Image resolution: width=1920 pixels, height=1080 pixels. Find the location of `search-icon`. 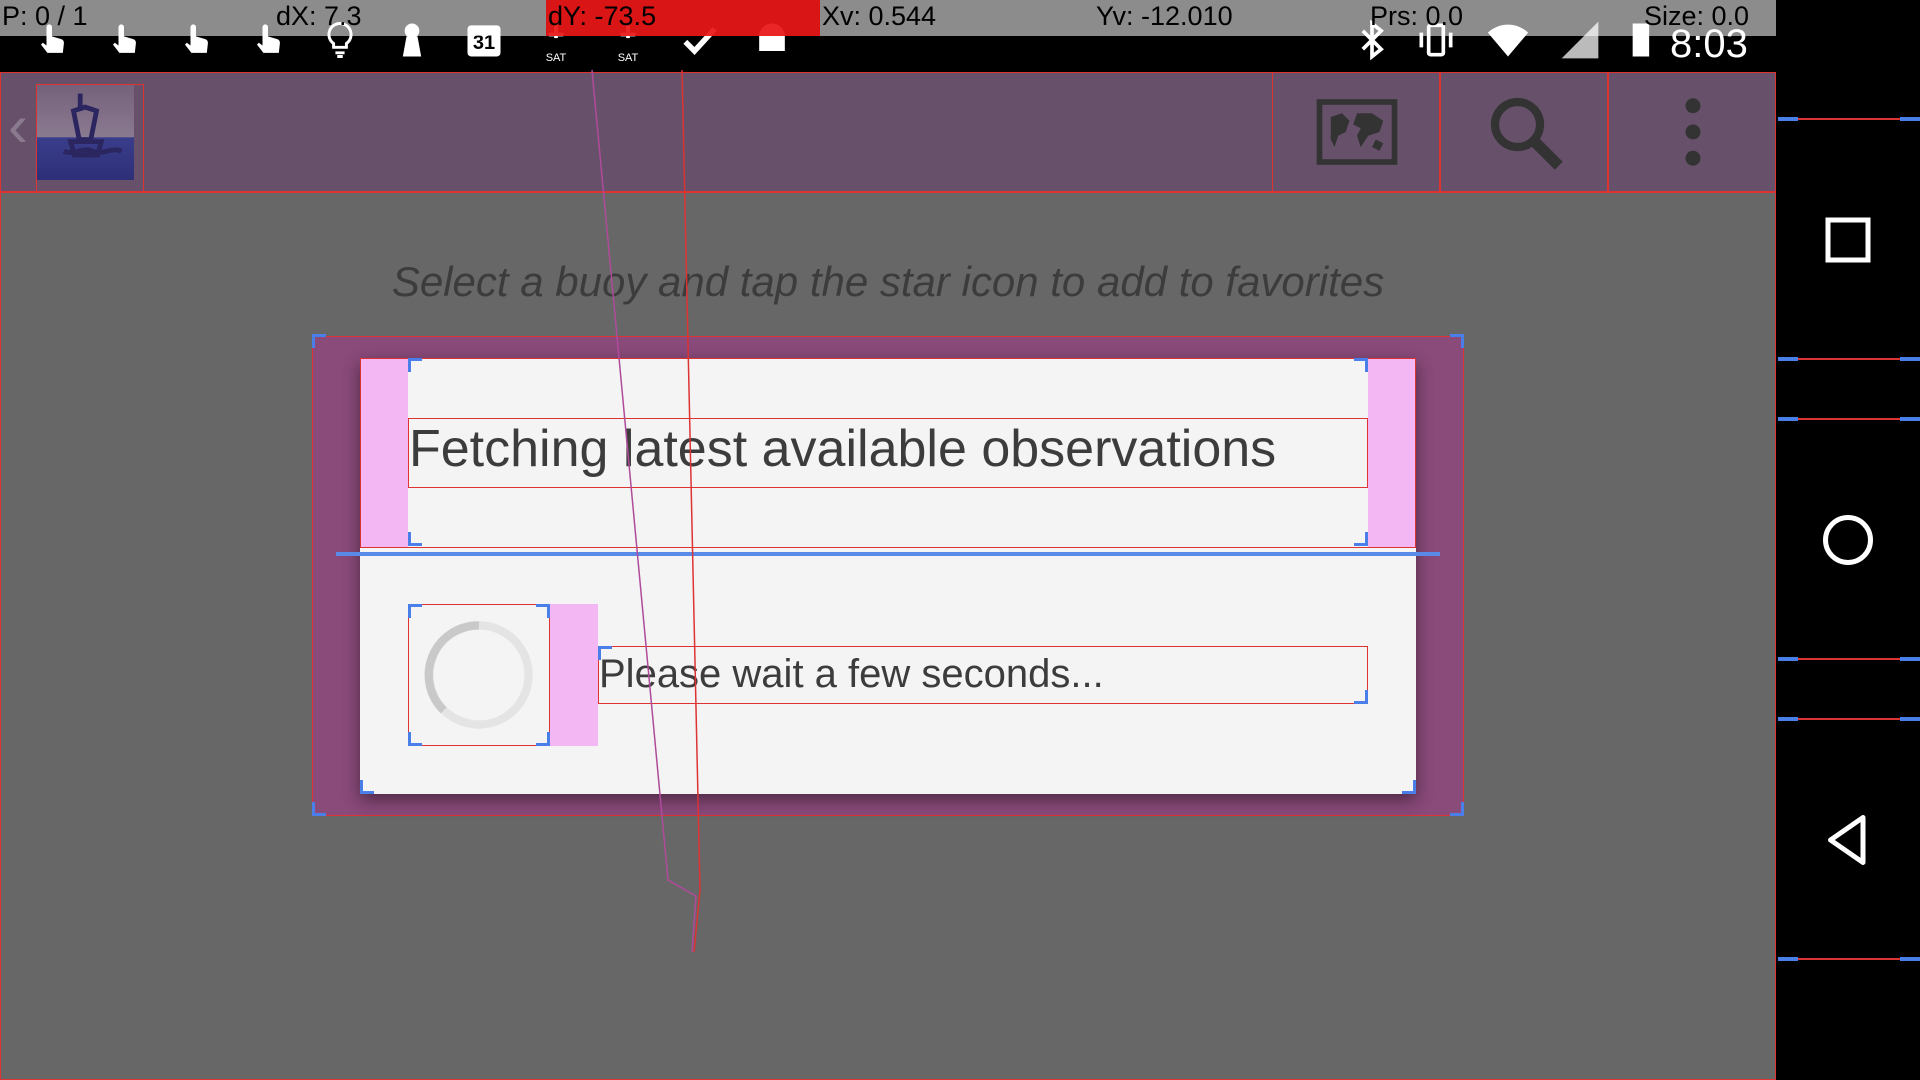

search-icon is located at coordinates (1526, 133).